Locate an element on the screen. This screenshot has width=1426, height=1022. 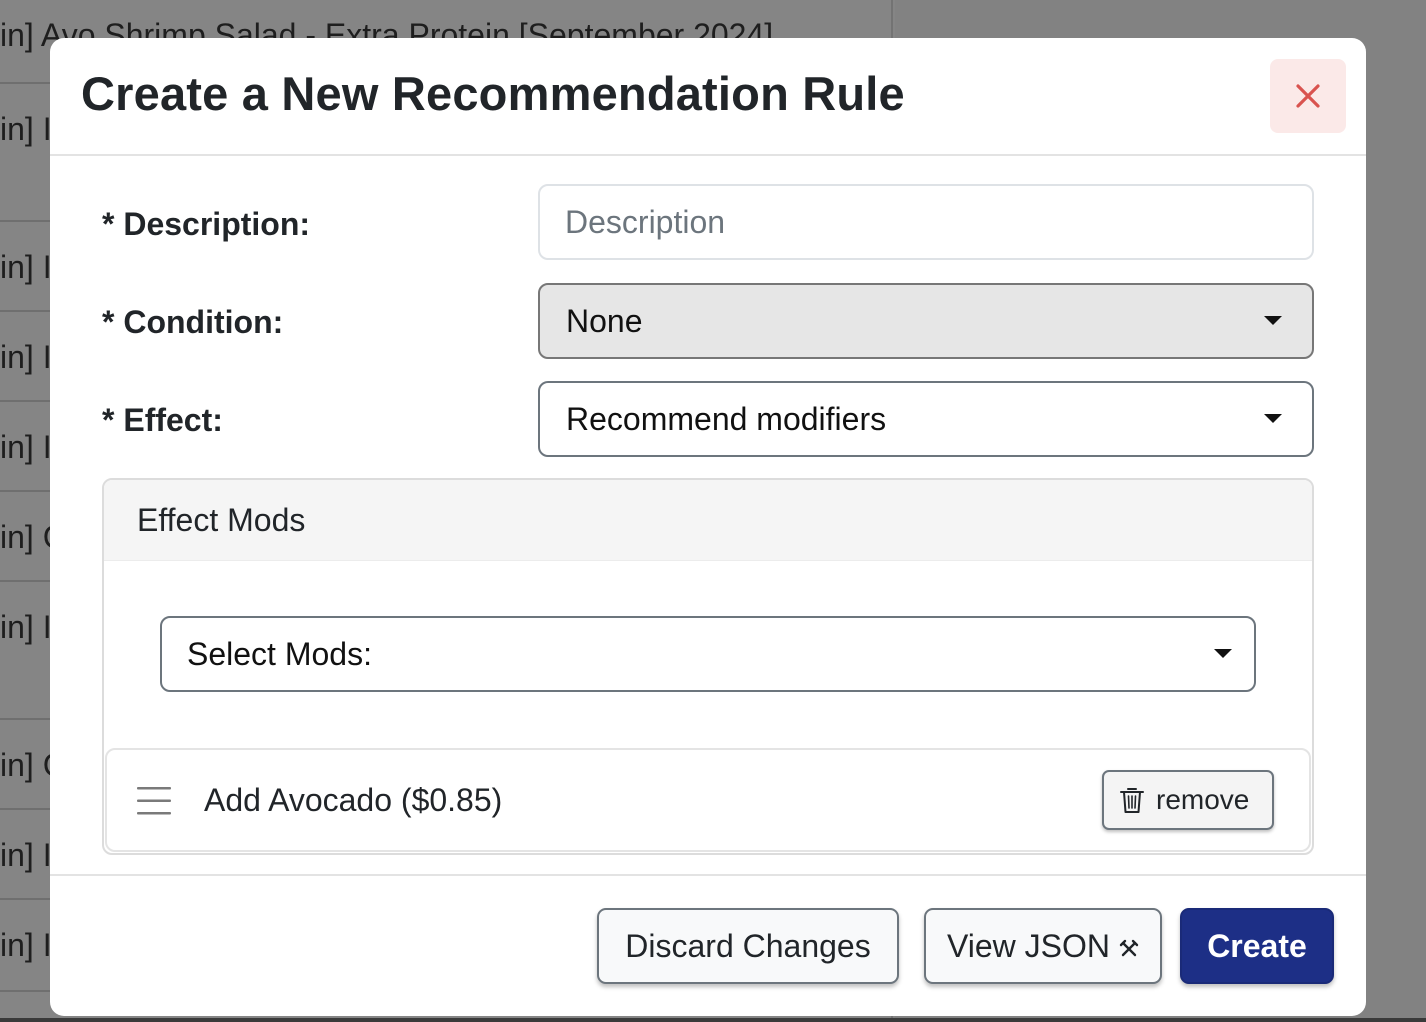
select-mods-dropdown: Select Mods: is located at coordinates (708, 654).